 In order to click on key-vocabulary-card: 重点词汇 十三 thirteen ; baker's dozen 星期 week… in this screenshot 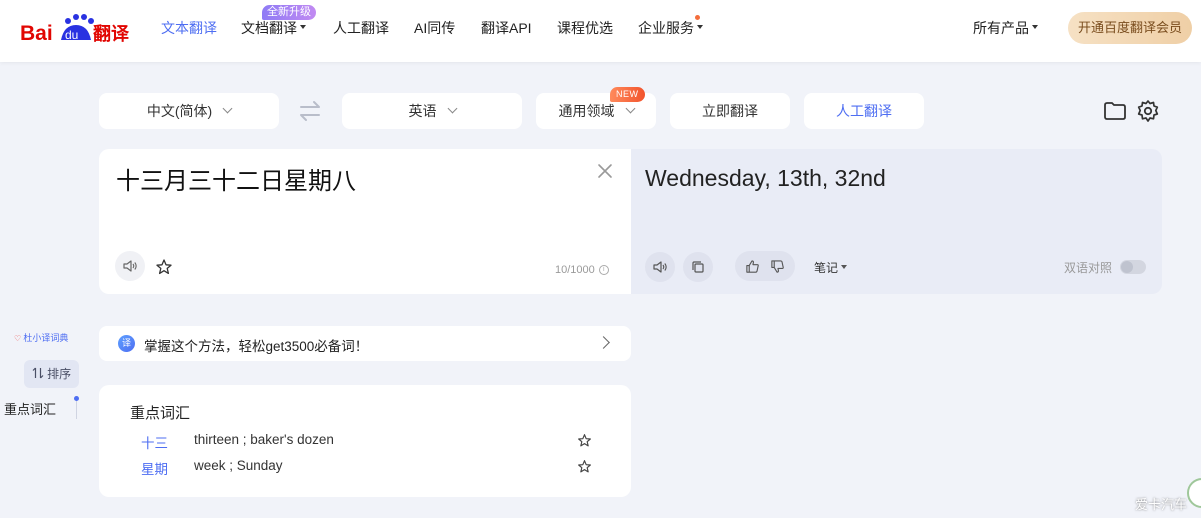, I will do `click(365, 441)`.